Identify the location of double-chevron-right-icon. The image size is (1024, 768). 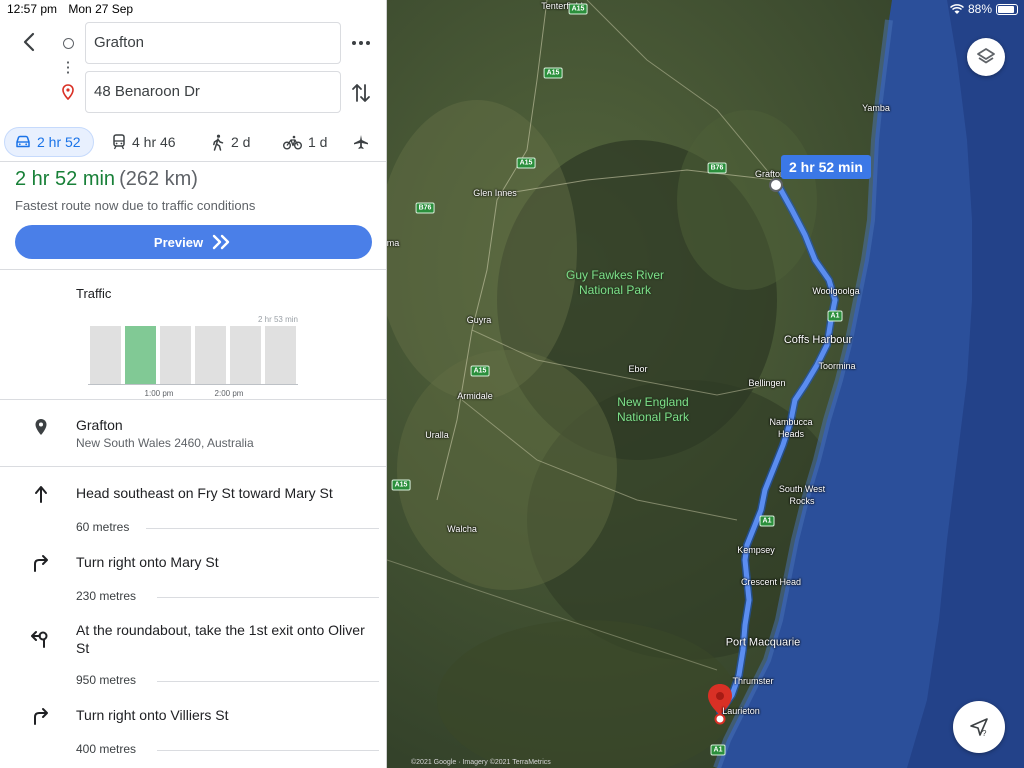
(221, 242).